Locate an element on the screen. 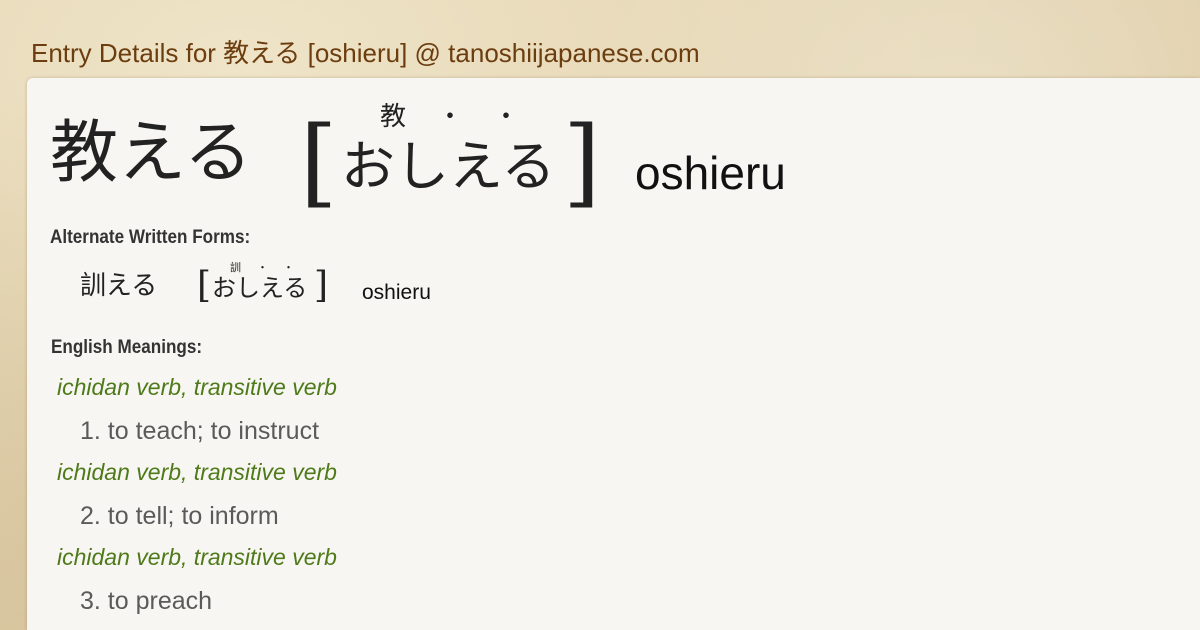 This screenshot has width=1200, height=630. entry-word: 教える is located at coordinates (151, 153).